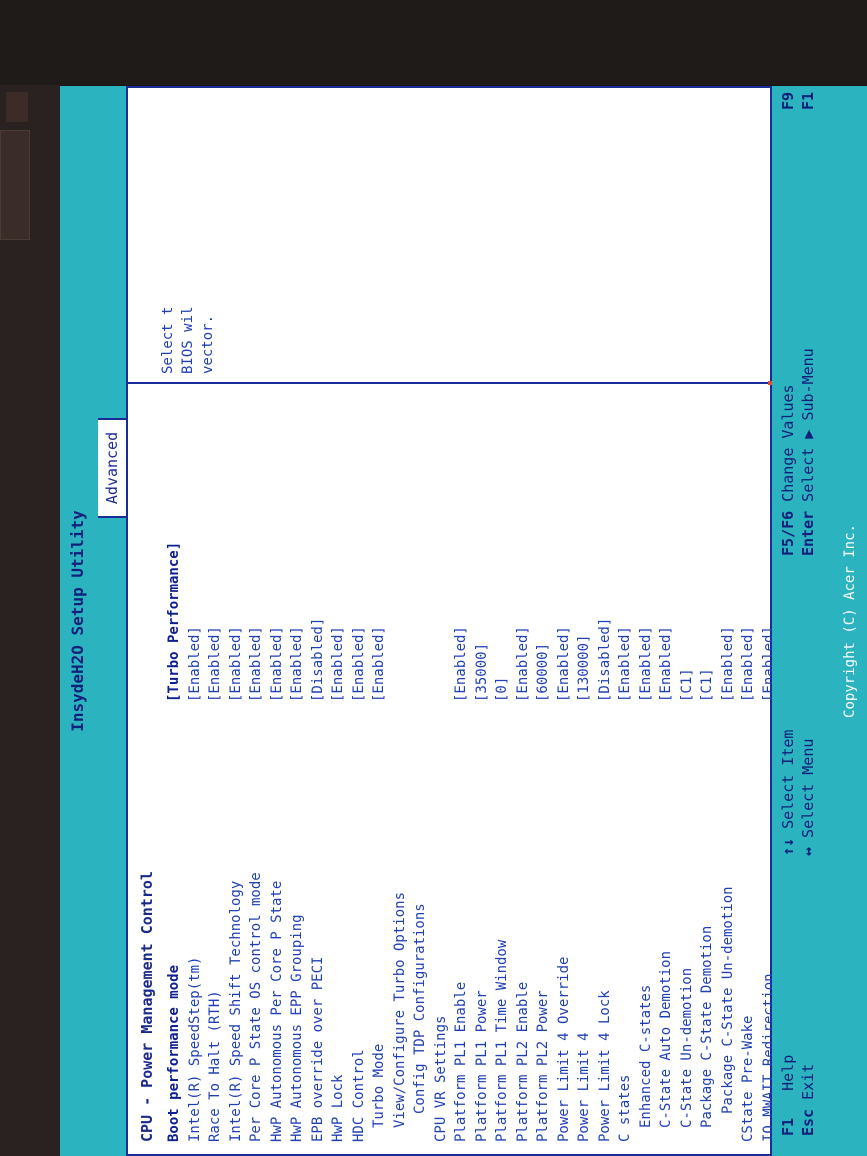 Image resolution: width=867 pixels, height=1156 pixels. What do you see at coordinates (646, 772) in the screenshot?
I see `setting-row: Enhanced C-states [Enabled]` at bounding box center [646, 772].